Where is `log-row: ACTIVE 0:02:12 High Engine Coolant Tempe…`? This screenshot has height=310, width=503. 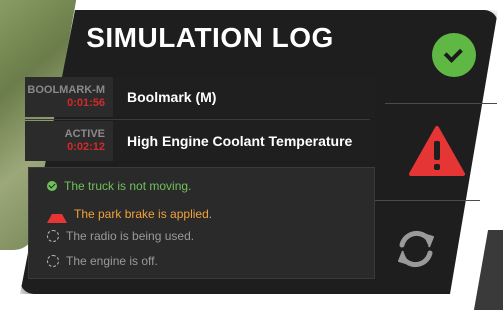 log-row: ACTIVE 0:02:12 High Engine Coolant Tempe… is located at coordinates (200, 141).